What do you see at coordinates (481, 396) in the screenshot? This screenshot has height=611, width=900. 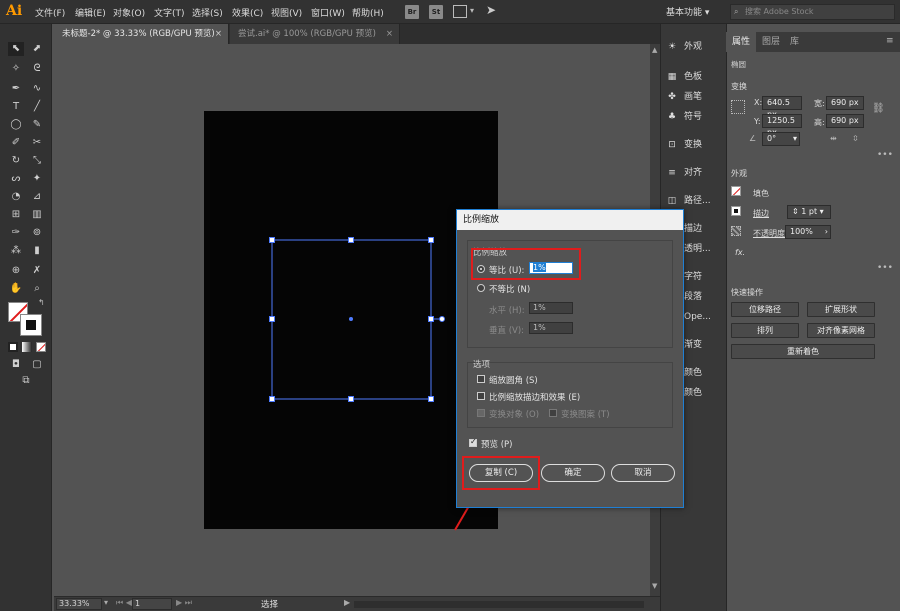 I see `scale-strokes-checkbox` at bounding box center [481, 396].